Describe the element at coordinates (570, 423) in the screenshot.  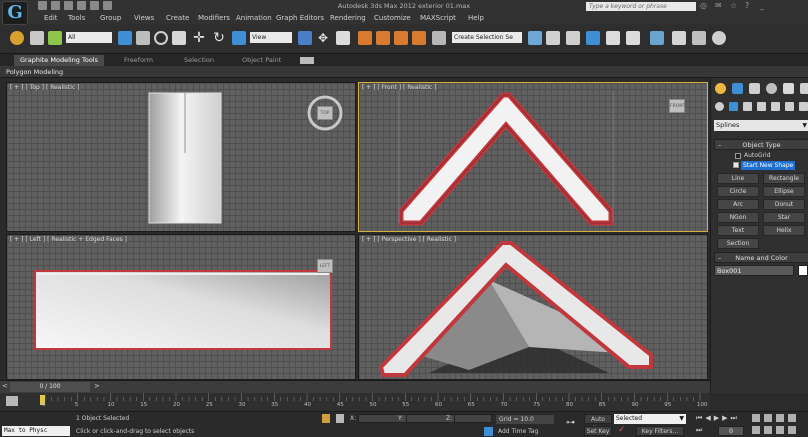
I see `key-icon: ⊶` at that location.